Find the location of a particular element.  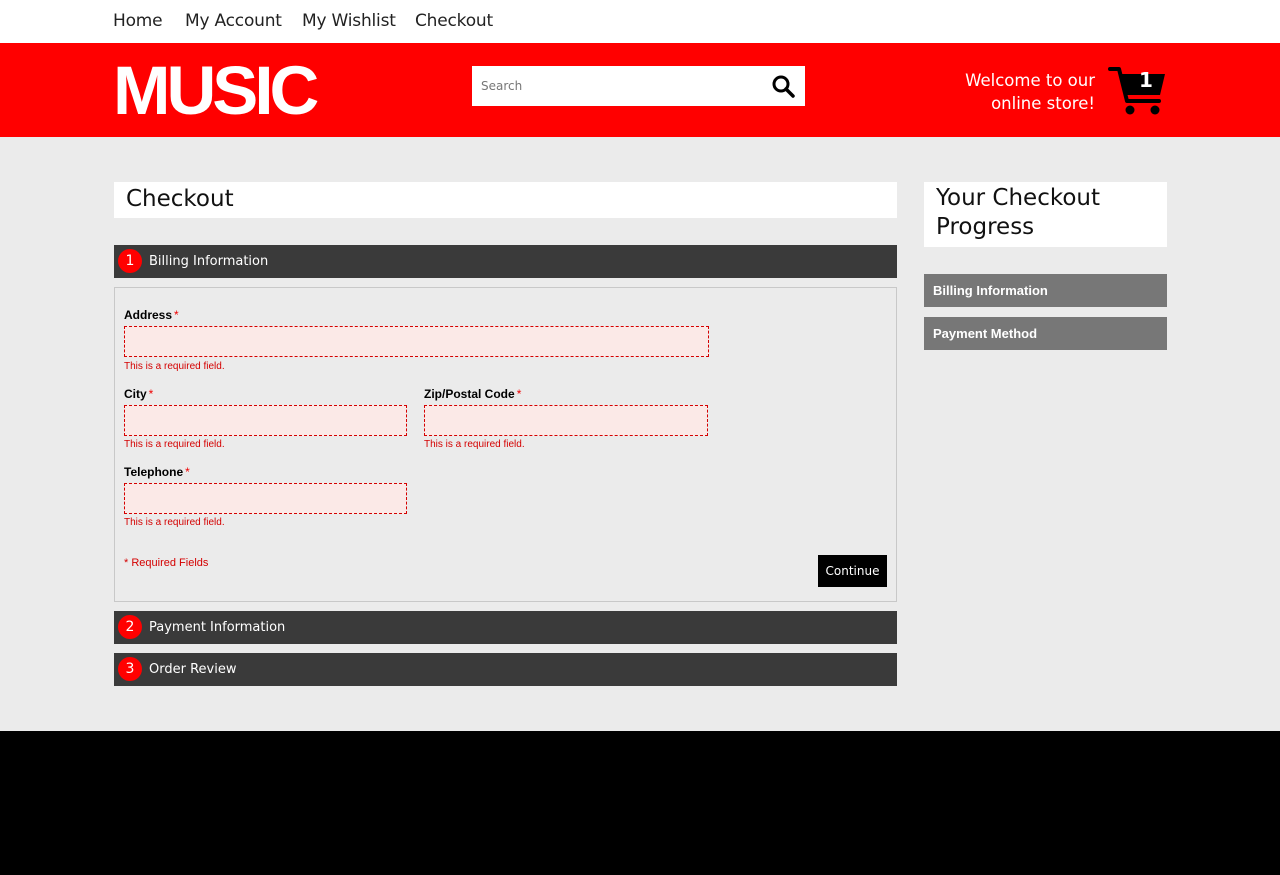

step-number-badge: 1 is located at coordinates (130, 261).